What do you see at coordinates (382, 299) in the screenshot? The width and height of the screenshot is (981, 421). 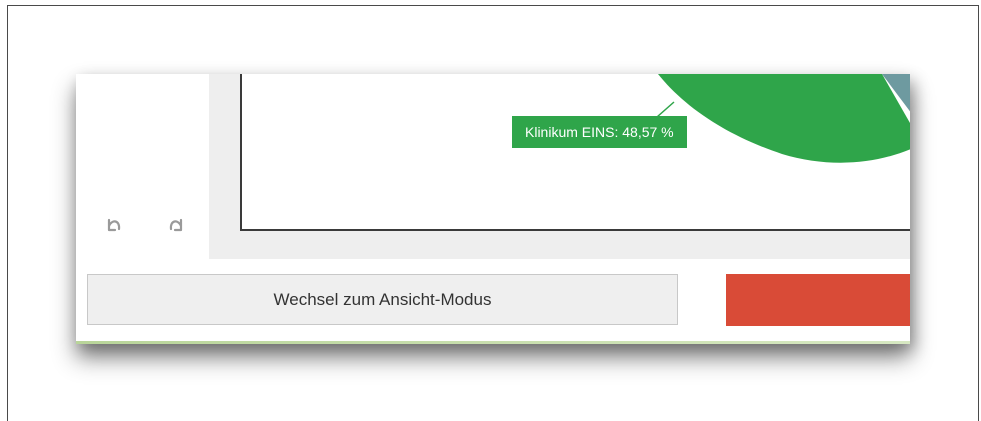 I see `switch-to-view-mode-button: Wechsel zum Ansicht-Modus` at bounding box center [382, 299].